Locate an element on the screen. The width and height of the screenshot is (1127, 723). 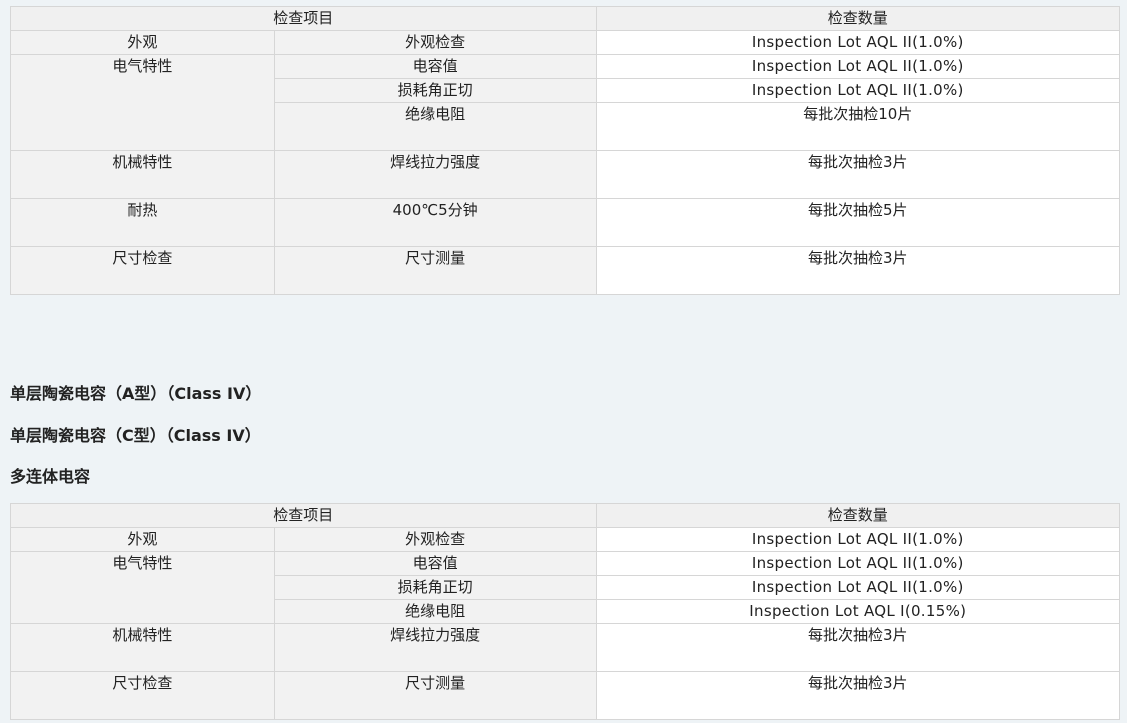
quantity-cell: 每批次抽检5片 is located at coordinates (858, 222).